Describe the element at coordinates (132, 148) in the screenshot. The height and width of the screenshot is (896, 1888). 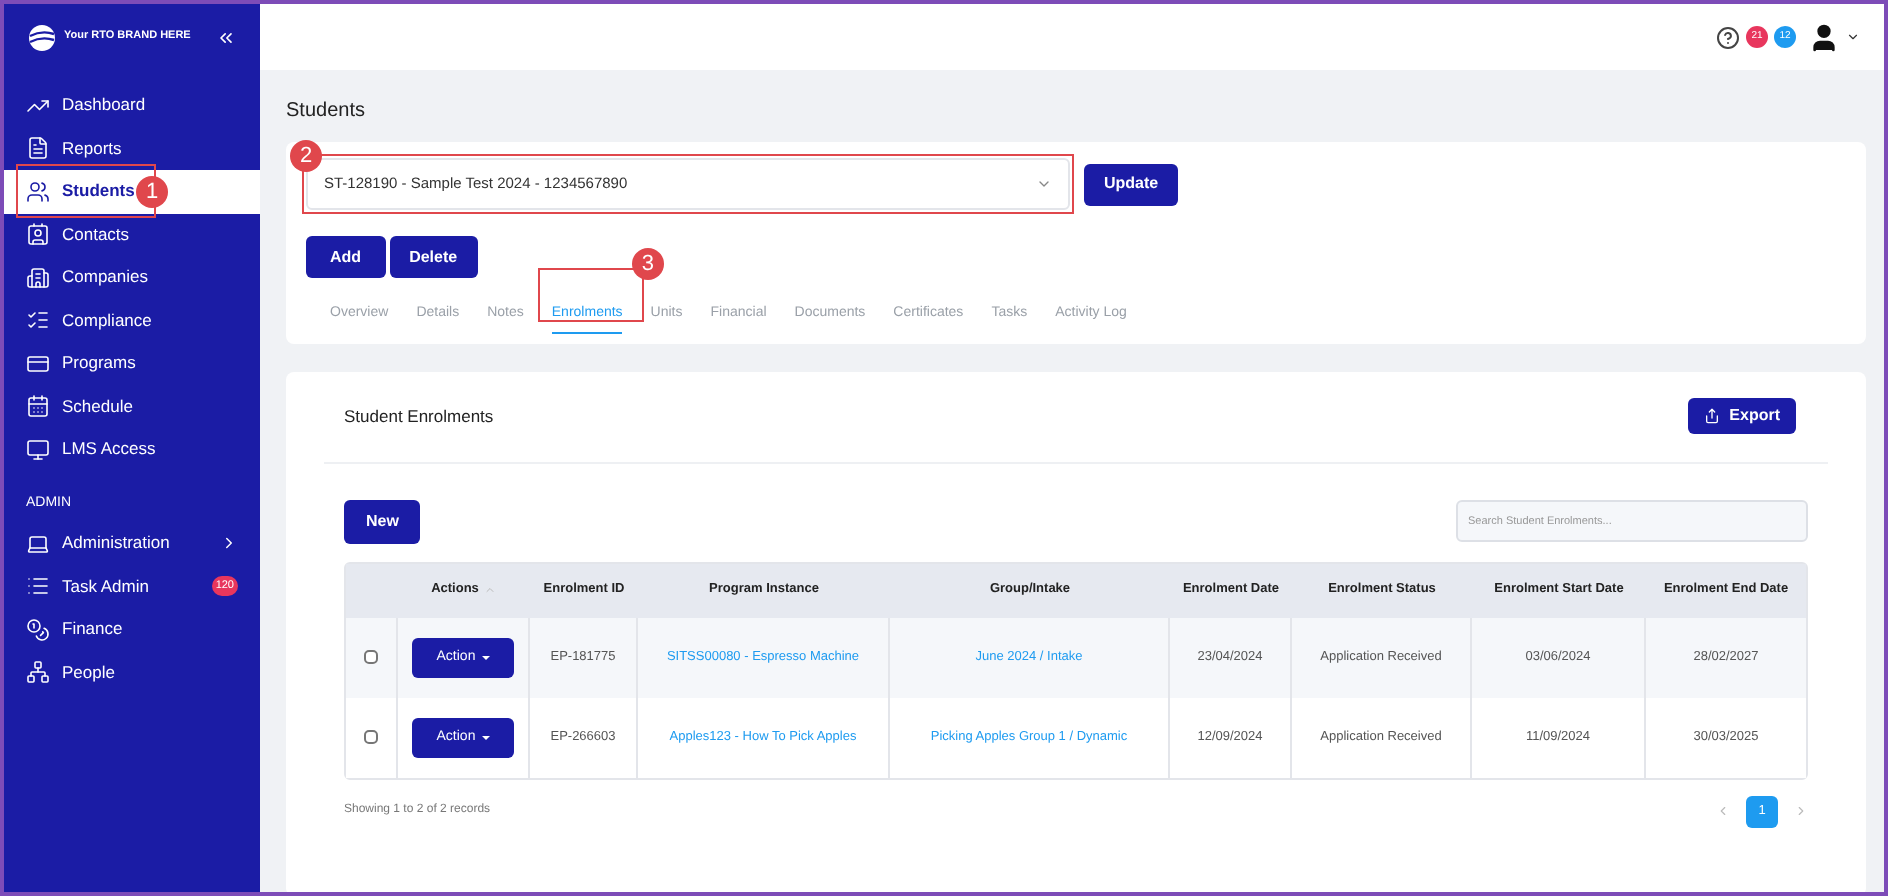
I see `sidebar-item: Reports` at that location.